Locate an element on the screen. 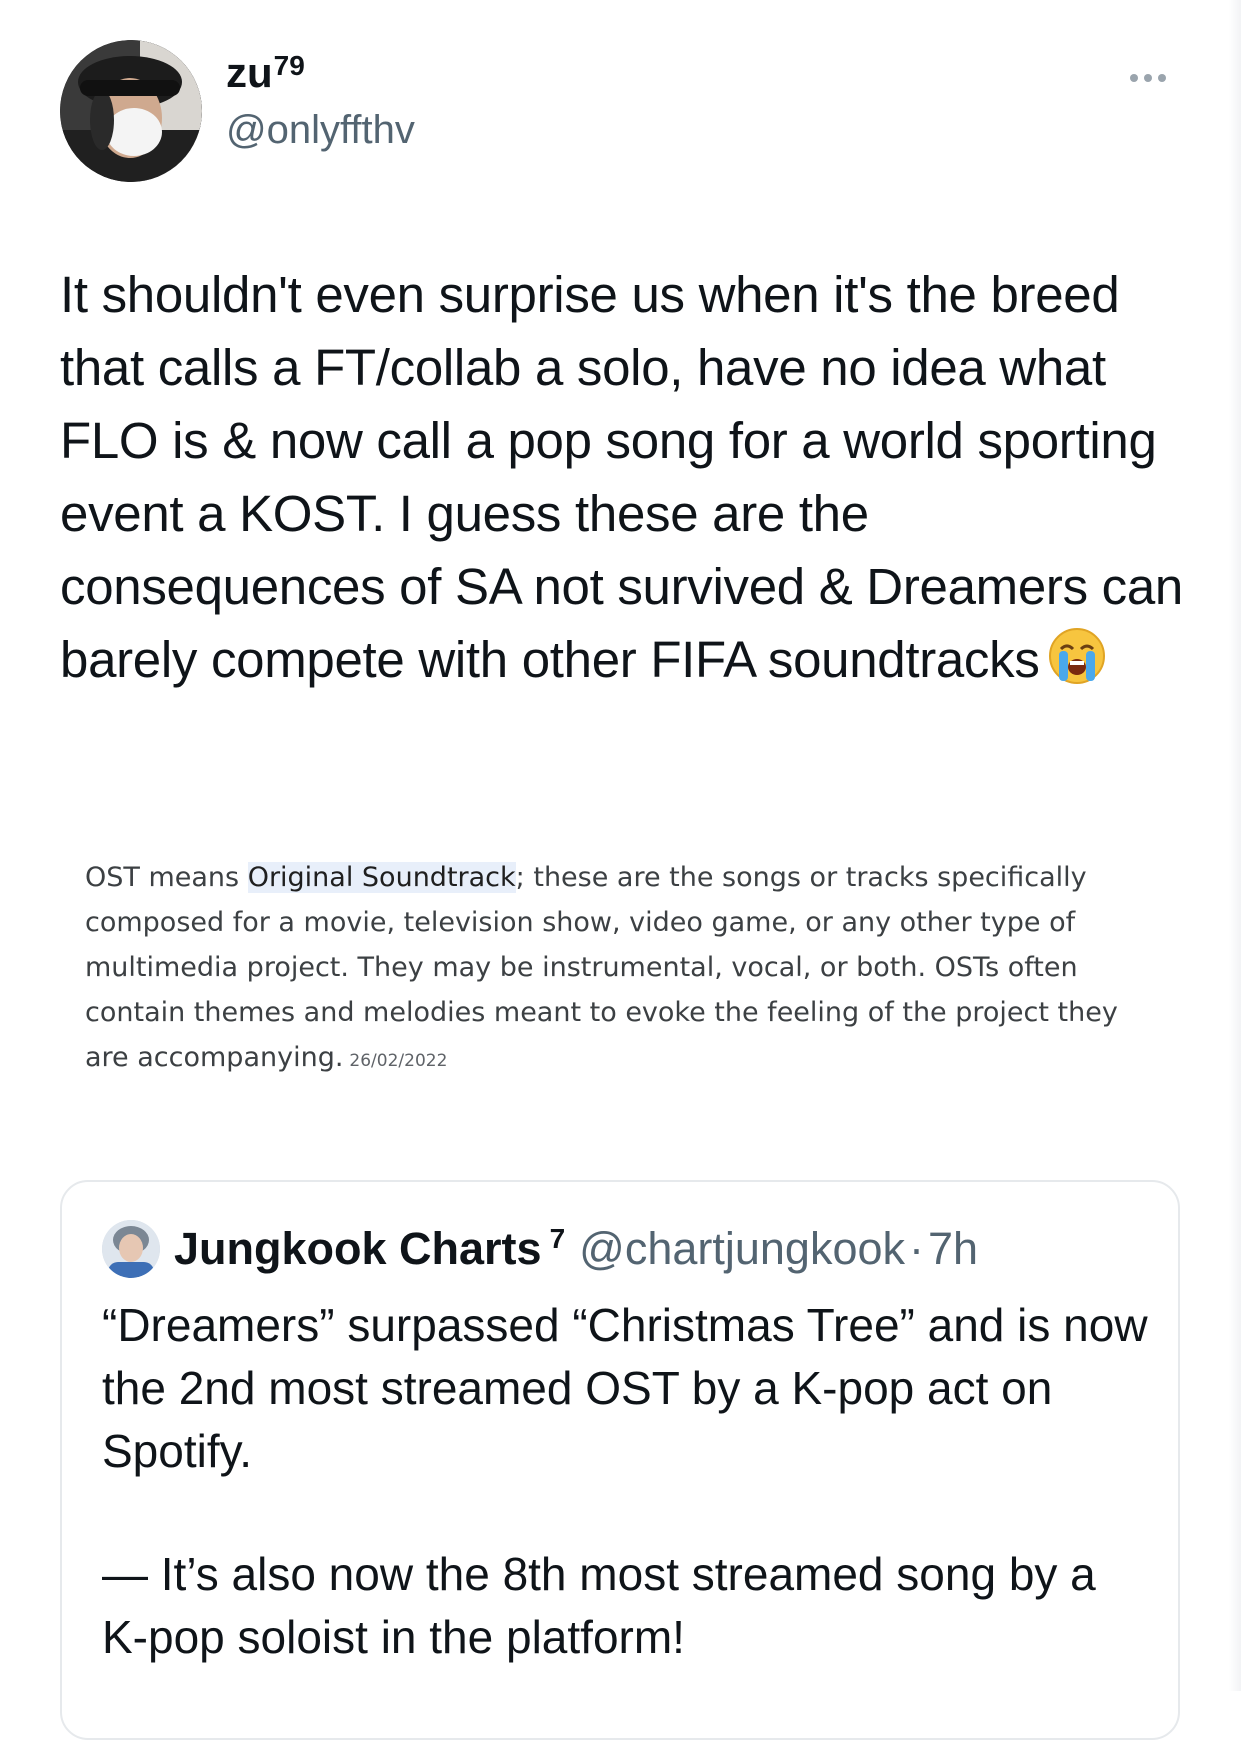  author-avatar-image is located at coordinates (131, 111).